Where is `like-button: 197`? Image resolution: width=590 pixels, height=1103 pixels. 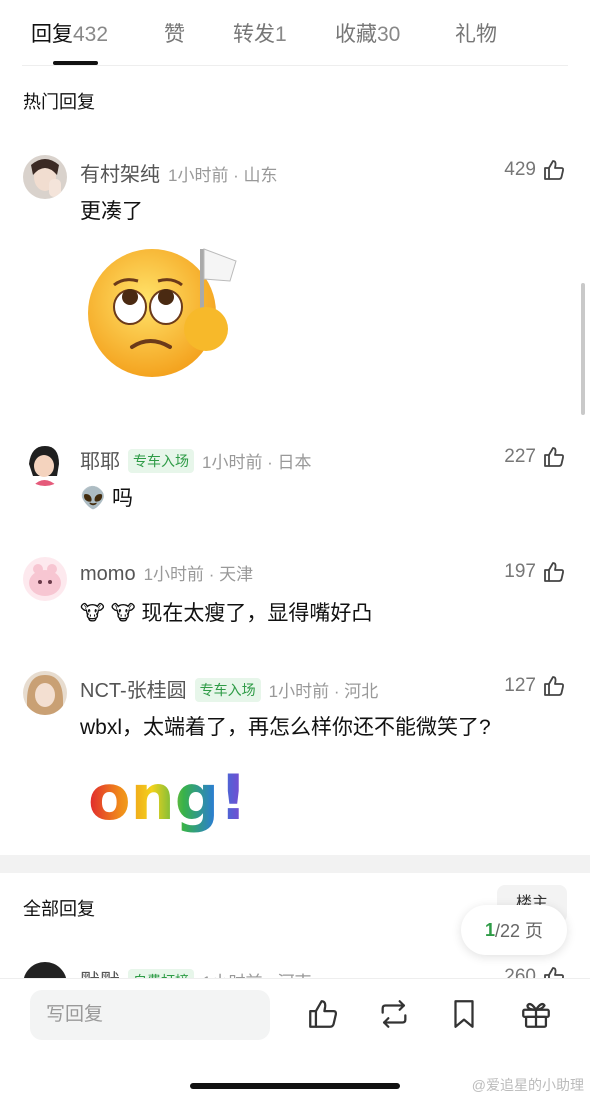 like-button: 197 is located at coordinates (535, 572).